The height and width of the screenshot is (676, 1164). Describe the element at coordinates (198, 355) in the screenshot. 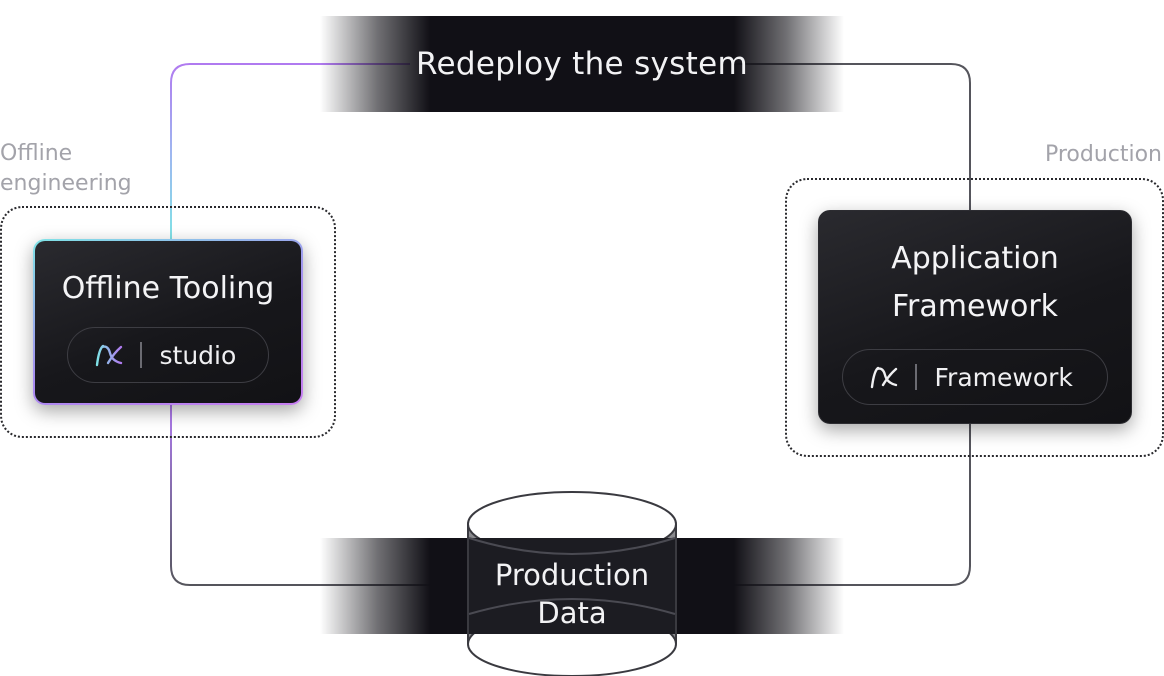

I see `studio-label: studio` at that location.